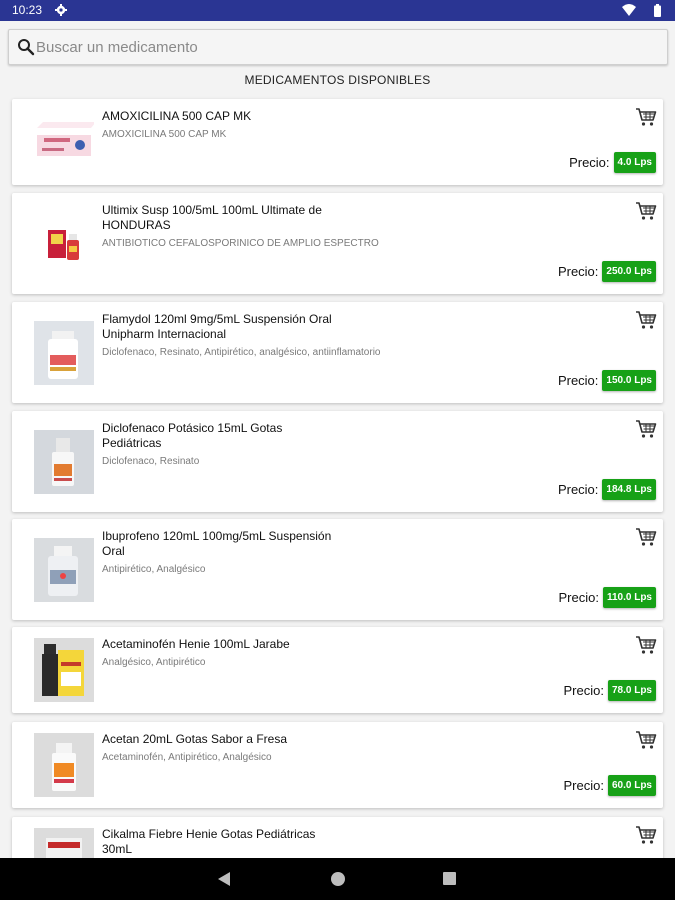 This screenshot has width=675, height=900. Describe the element at coordinates (346, 47) in the screenshot. I see `search-input` at that location.